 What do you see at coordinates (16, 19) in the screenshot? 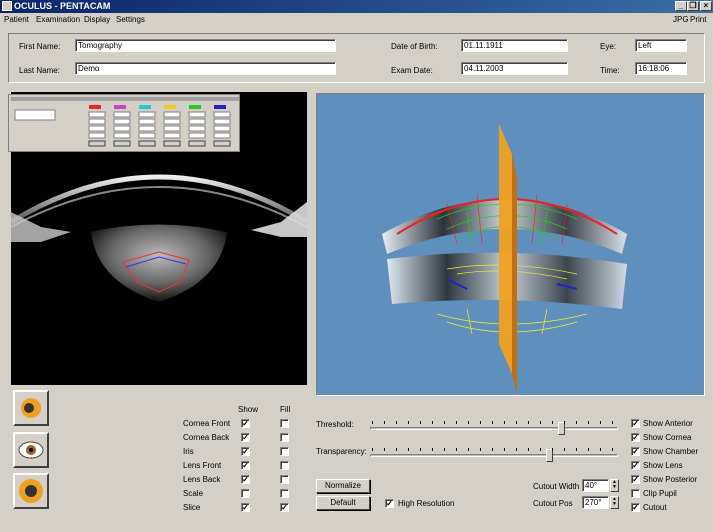
I see `menu-patient: Patient` at bounding box center [16, 19].